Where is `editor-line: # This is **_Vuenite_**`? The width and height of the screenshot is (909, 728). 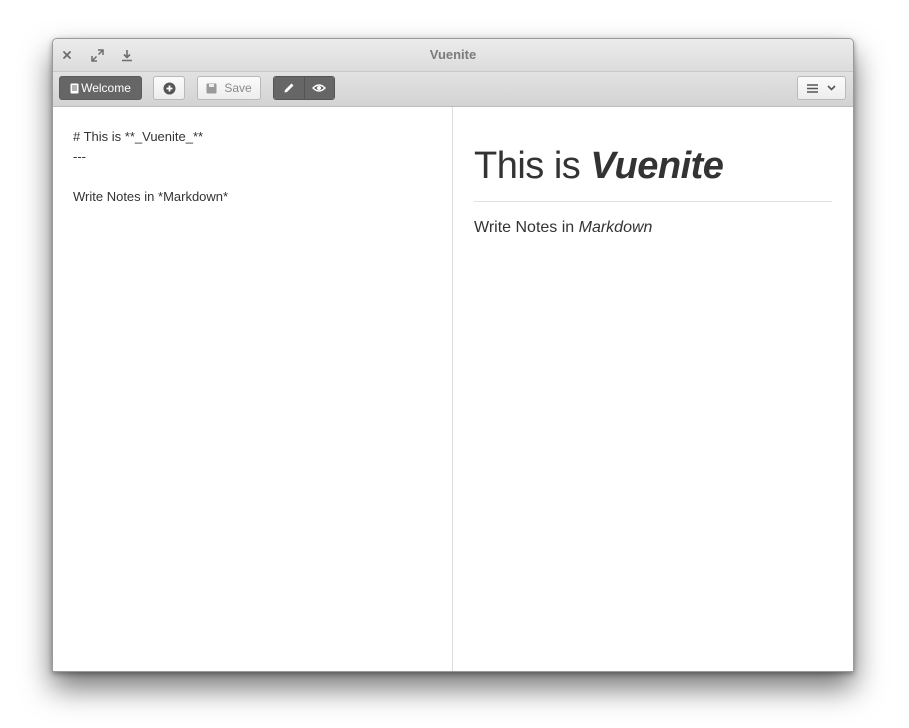
editor-line: # This is **_Vuenite_** is located at coordinates (138, 136).